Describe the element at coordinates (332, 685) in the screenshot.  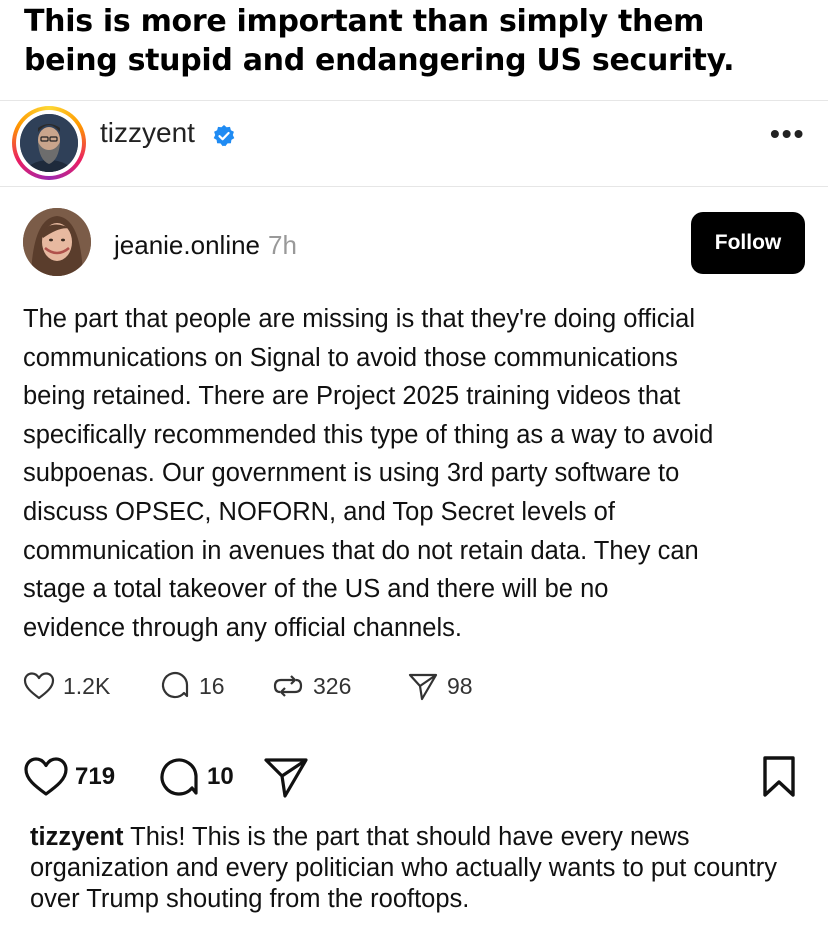
I see `repost-count: 326` at that location.